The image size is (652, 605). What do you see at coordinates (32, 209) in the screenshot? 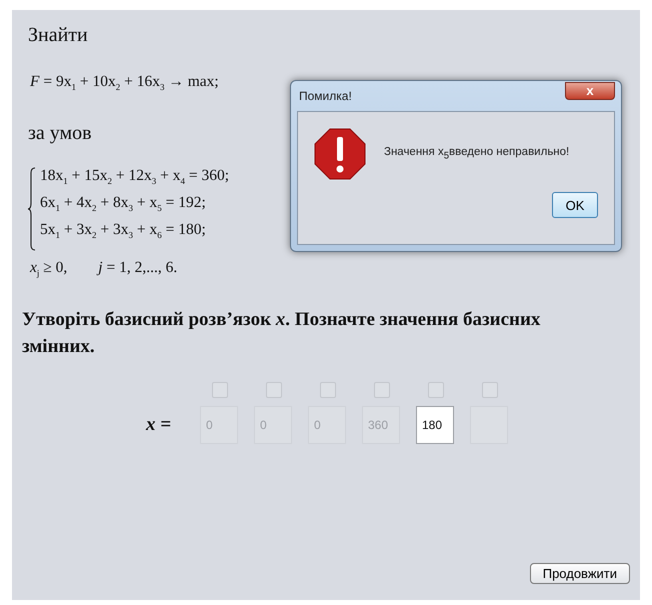
I see `brace-icon` at bounding box center [32, 209].